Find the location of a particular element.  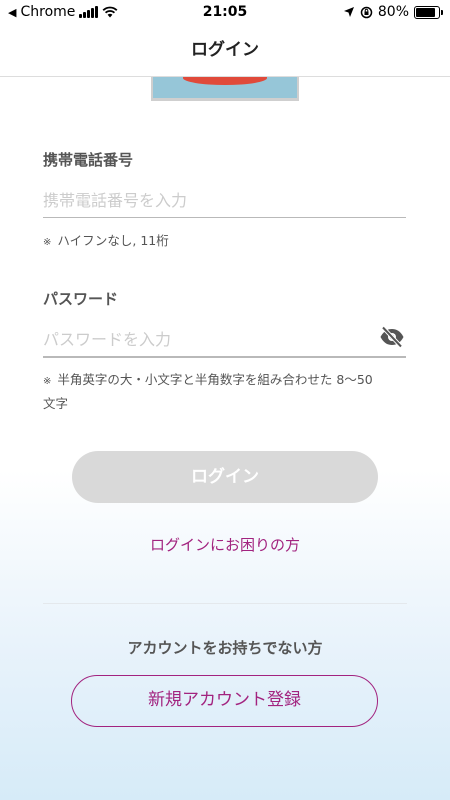

signal-icon is located at coordinates (89, 12).